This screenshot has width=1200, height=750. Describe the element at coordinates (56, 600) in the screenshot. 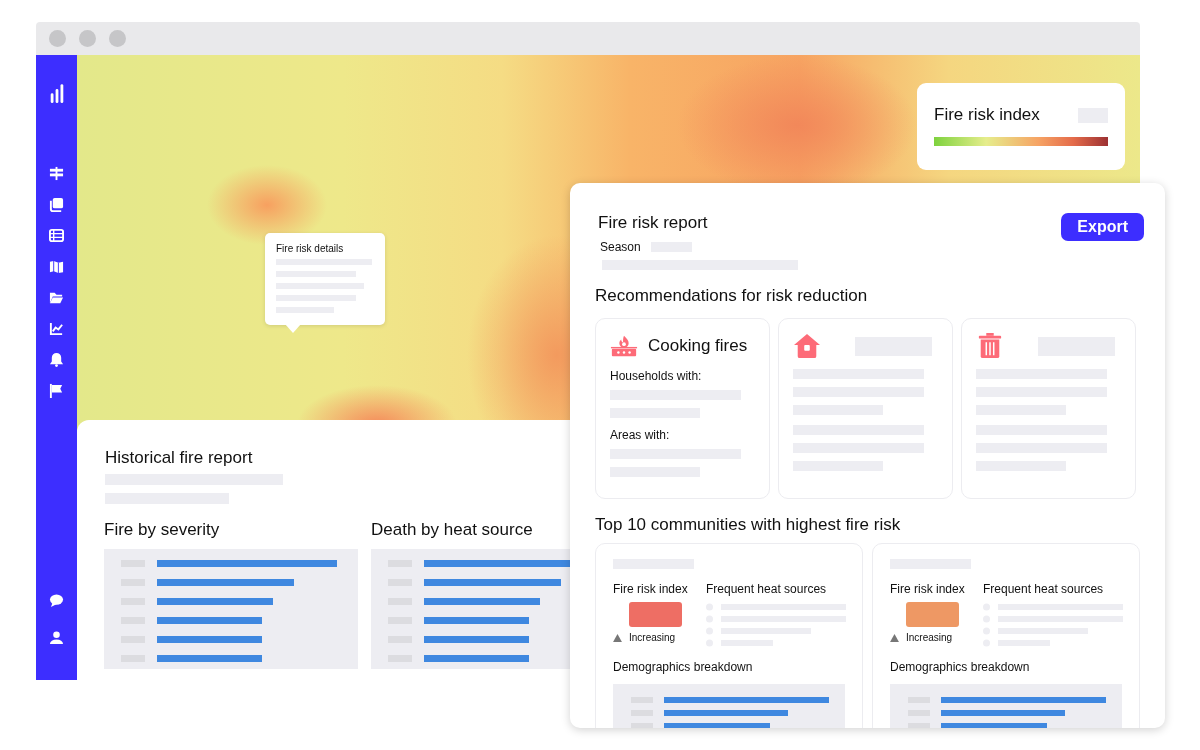

I see `chat-icon` at that location.